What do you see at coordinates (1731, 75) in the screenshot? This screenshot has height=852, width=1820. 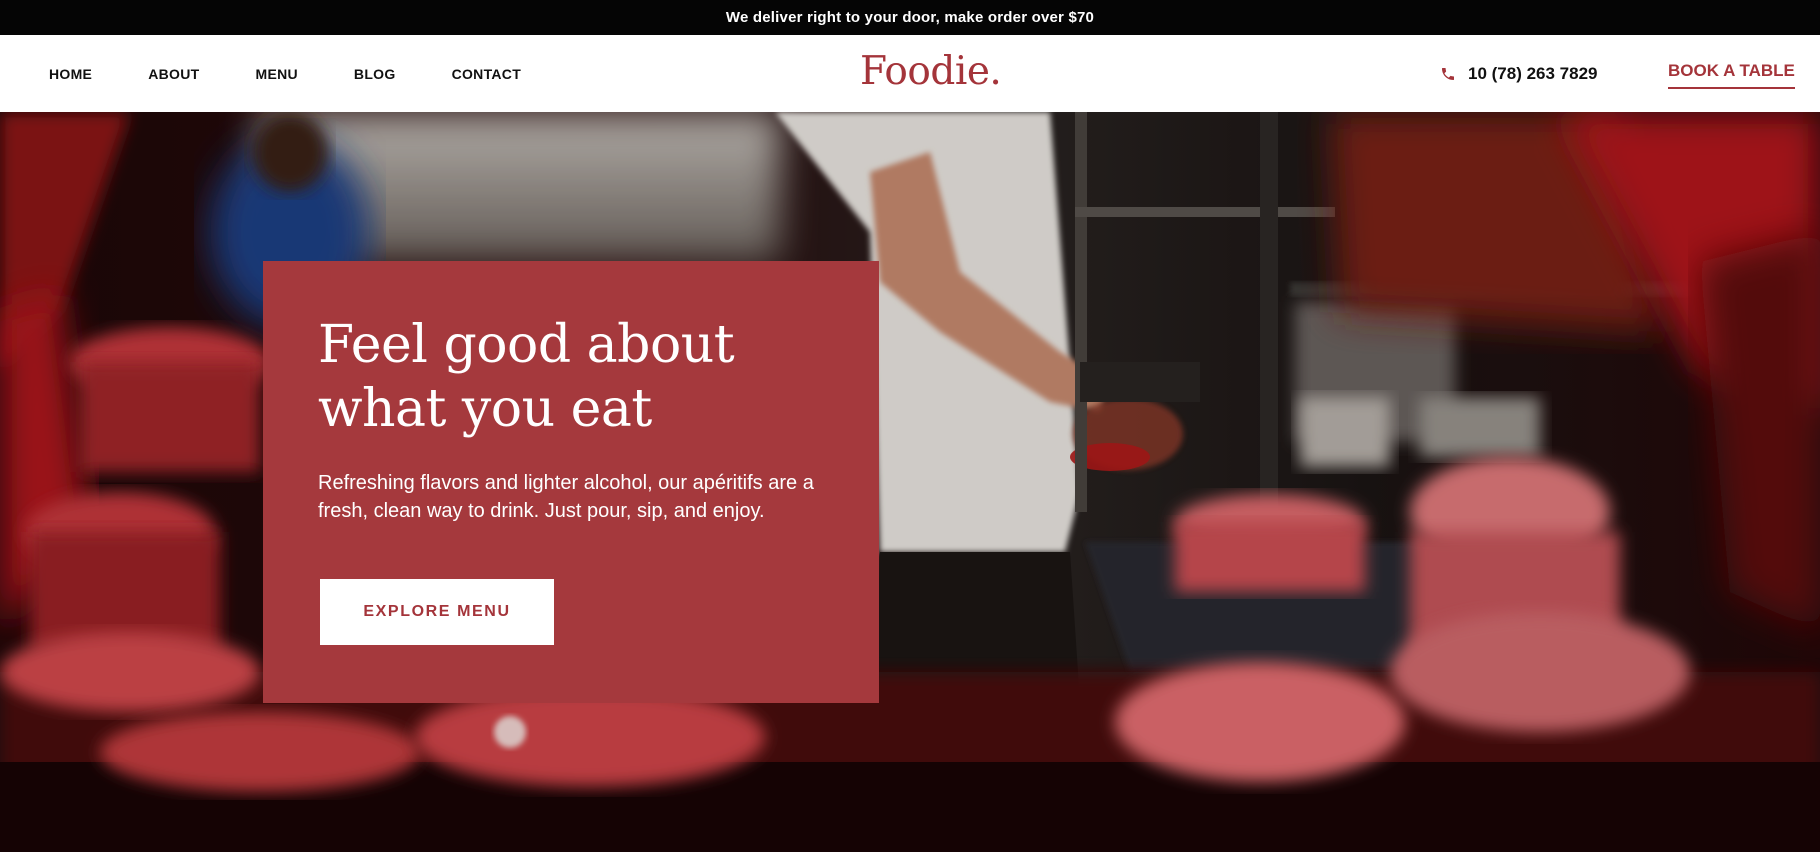 I see `book-table-button: BOOK A TABLE` at bounding box center [1731, 75].